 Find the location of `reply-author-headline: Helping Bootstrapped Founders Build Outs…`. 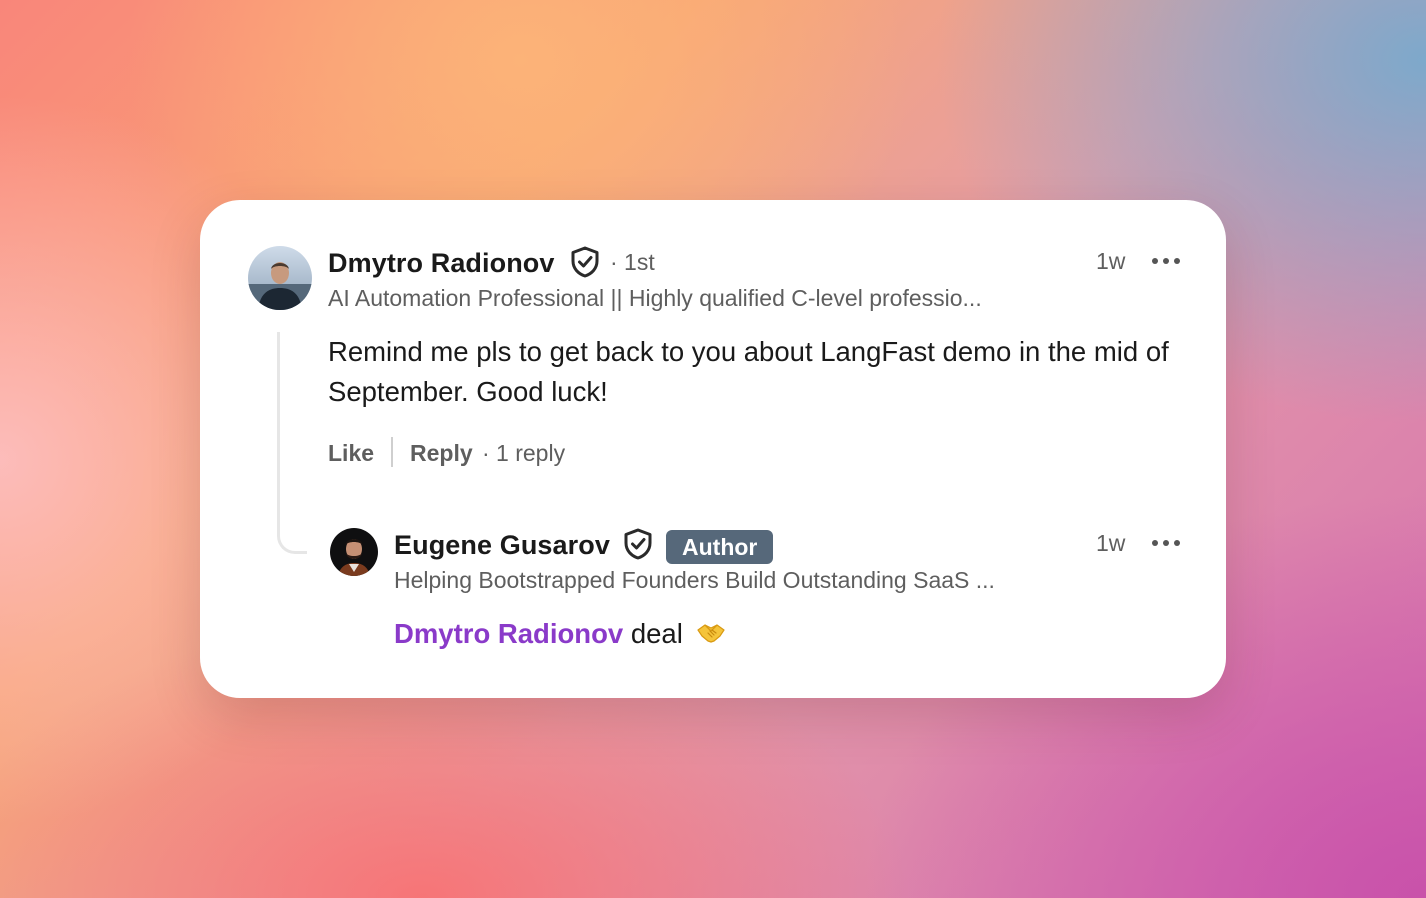

reply-author-headline: Helping Bootstrapped Founders Build Outs… is located at coordinates (694, 580).